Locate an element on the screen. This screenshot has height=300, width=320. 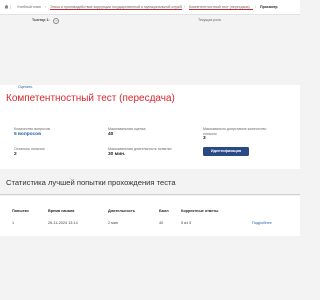
remaining-attempts-label: Осталось попыток is located at coordinates (29, 149).